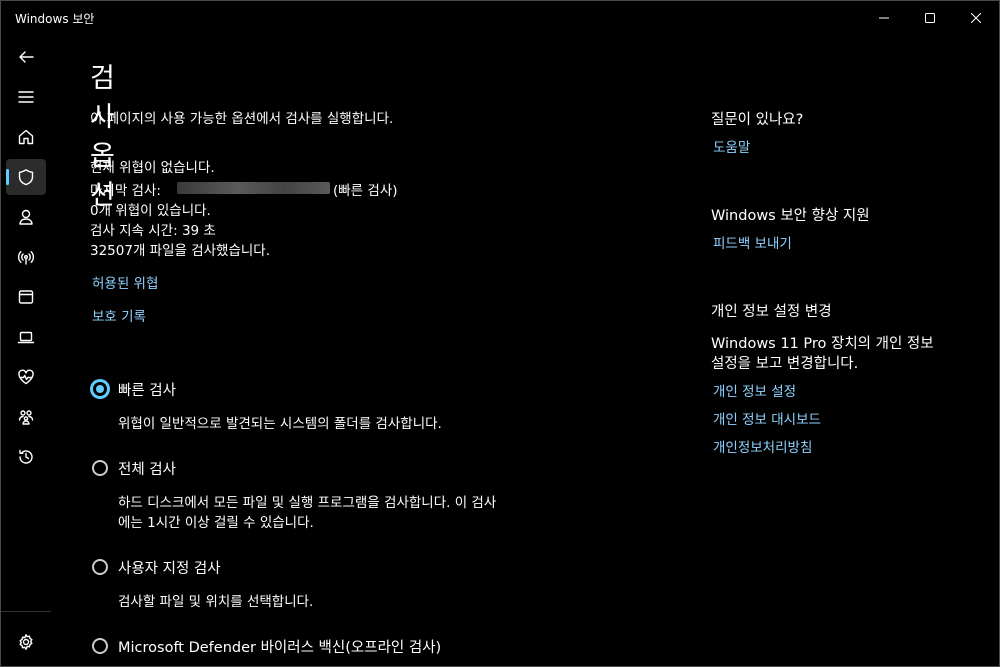 This screenshot has width=1000, height=667. I want to click on last-scan-label: 마지막 검사:, so click(125, 191).